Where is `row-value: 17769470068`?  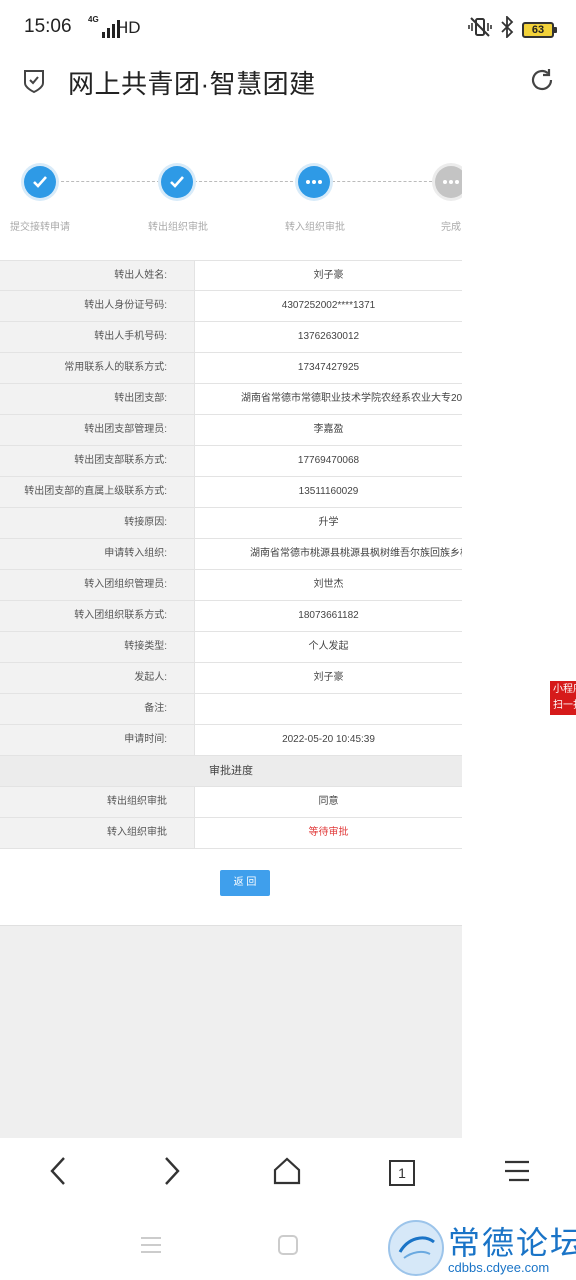
row-value: 17769470068 is located at coordinates (328, 460).